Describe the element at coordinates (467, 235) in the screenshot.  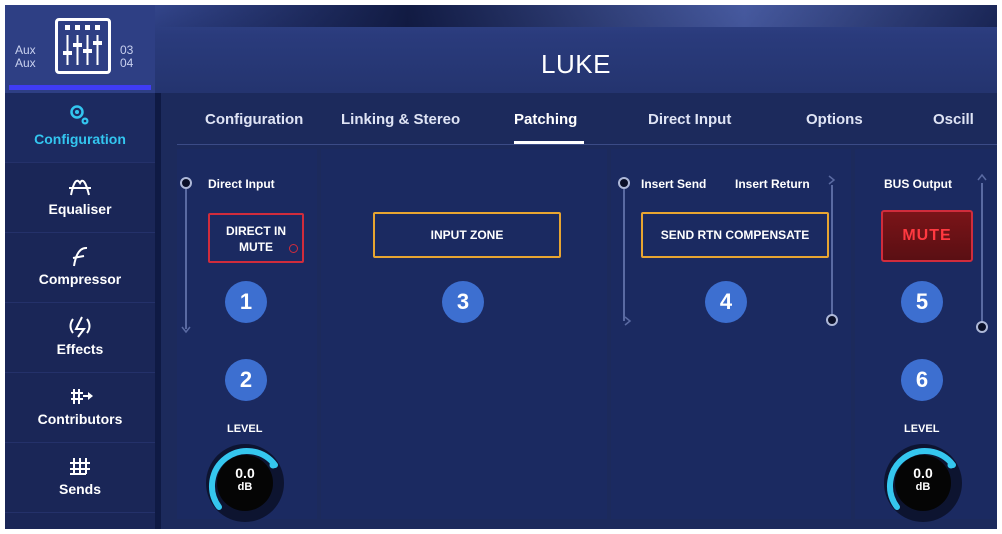
I see `input-zone-button: INPUT ZONE` at that location.